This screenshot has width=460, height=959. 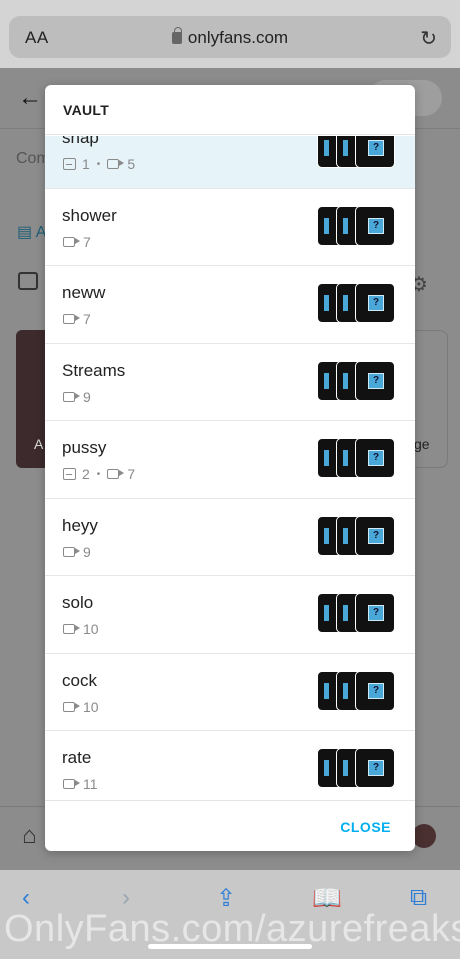 I want to click on vault-item: rate 11?, so click(x=230, y=765).